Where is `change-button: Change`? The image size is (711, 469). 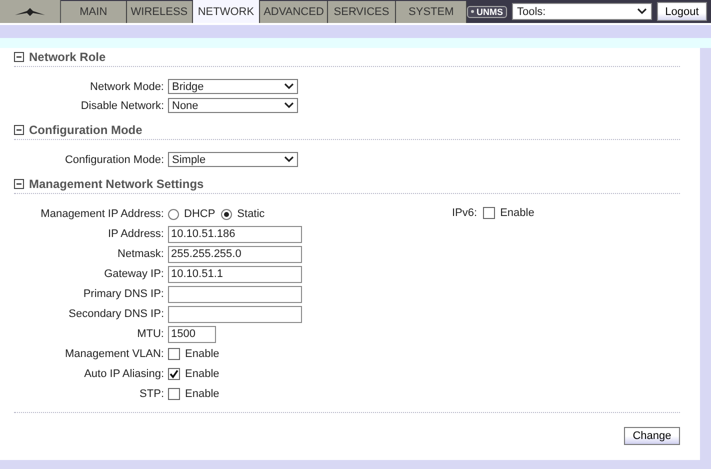
change-button: Change is located at coordinates (652, 436).